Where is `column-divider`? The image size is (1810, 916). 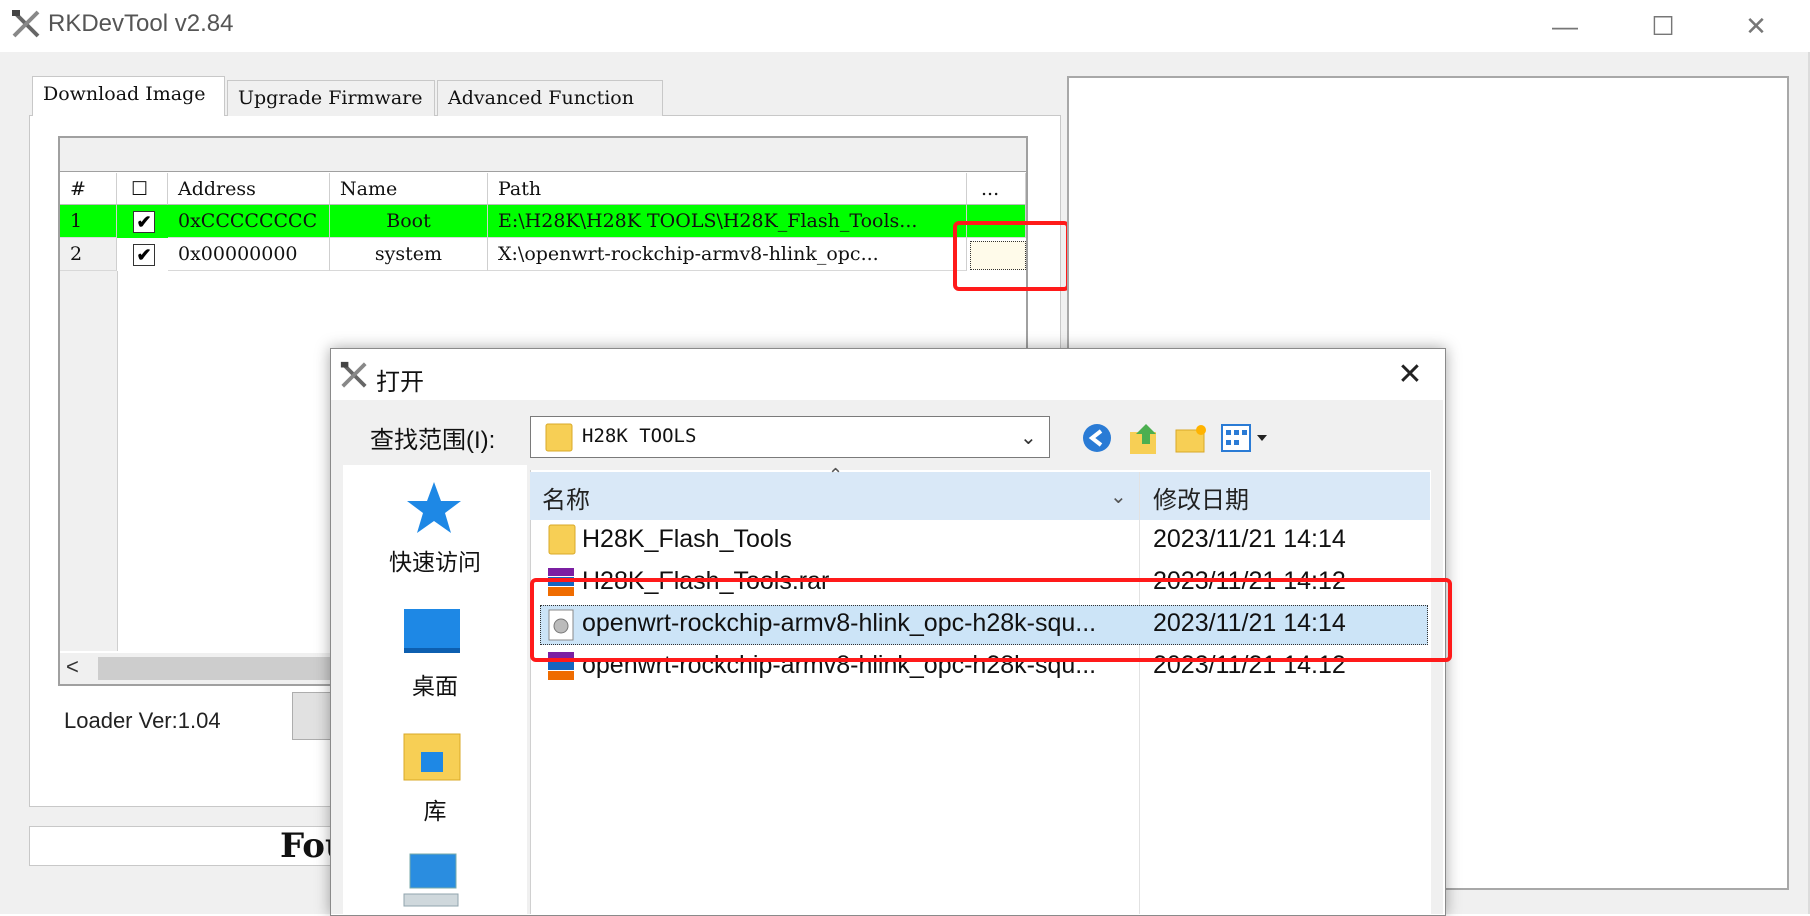 column-divider is located at coordinates (1139, 693).